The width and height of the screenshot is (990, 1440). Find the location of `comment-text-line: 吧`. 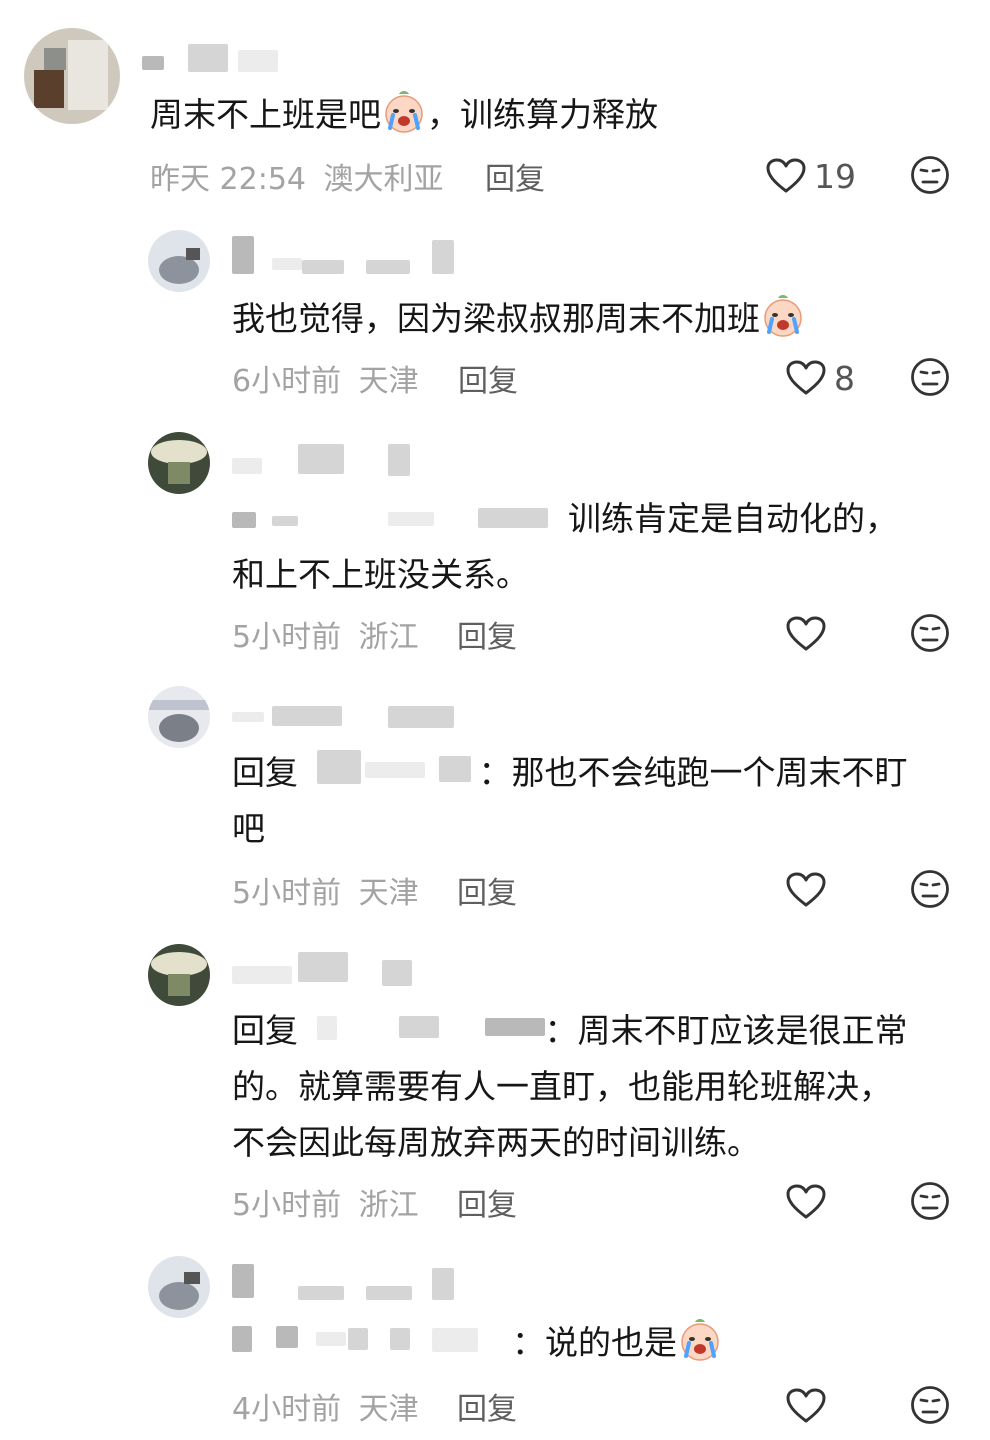

comment-text-line: 吧 is located at coordinates (248, 828).